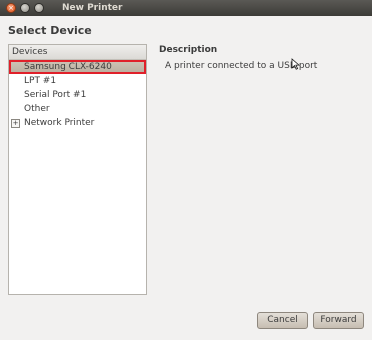 This screenshot has height=340, width=372. What do you see at coordinates (37, 109) in the screenshot?
I see `device-item-label: Other` at bounding box center [37, 109].